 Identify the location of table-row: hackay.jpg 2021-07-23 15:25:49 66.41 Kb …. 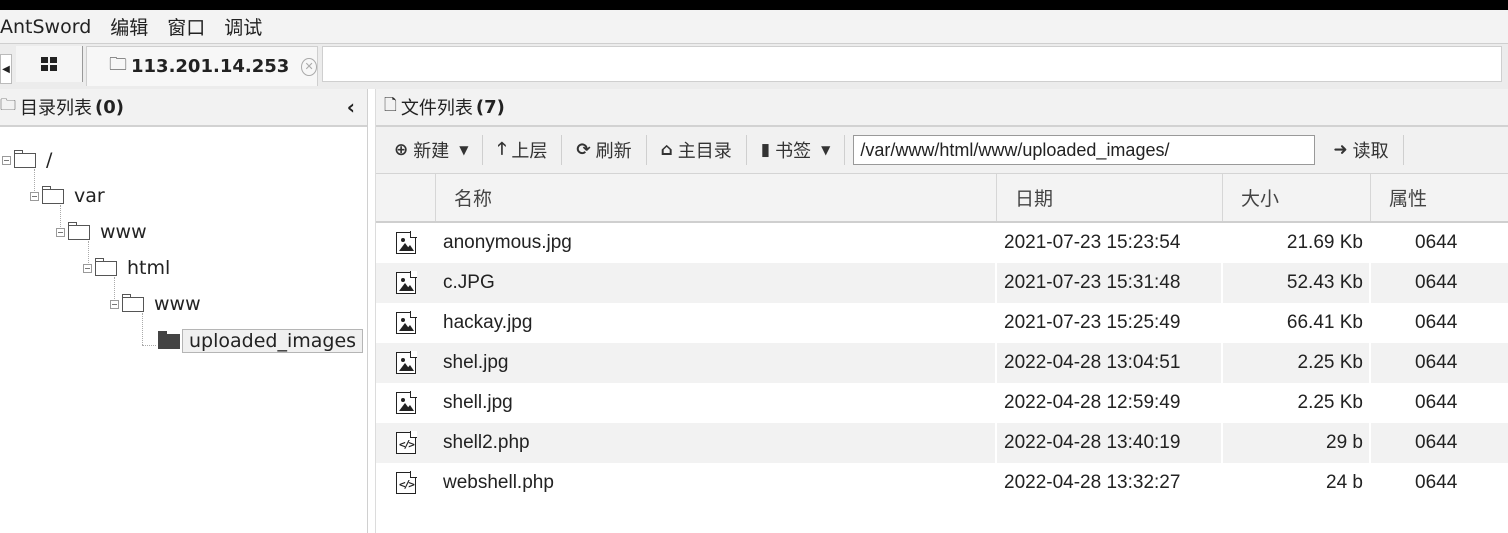
(942, 323).